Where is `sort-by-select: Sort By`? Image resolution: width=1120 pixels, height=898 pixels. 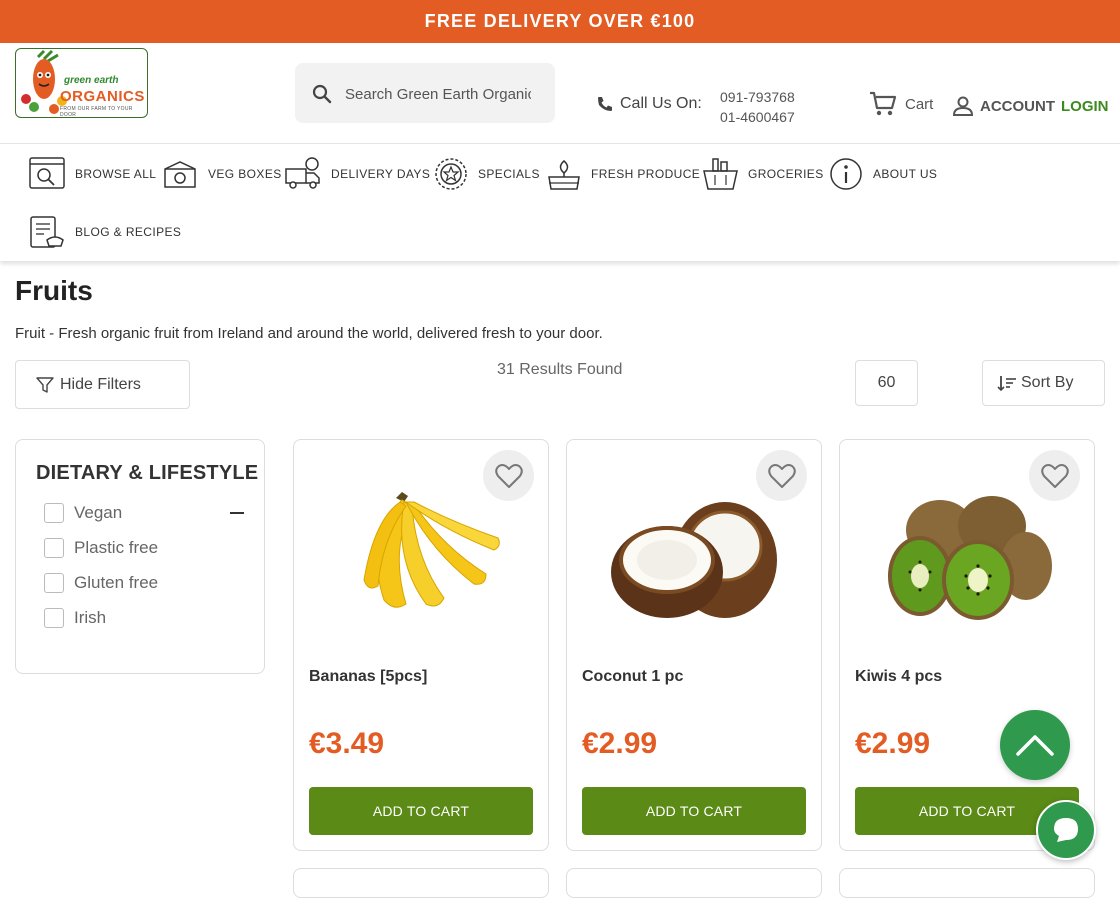
sort-by-select: Sort By is located at coordinates (1043, 383).